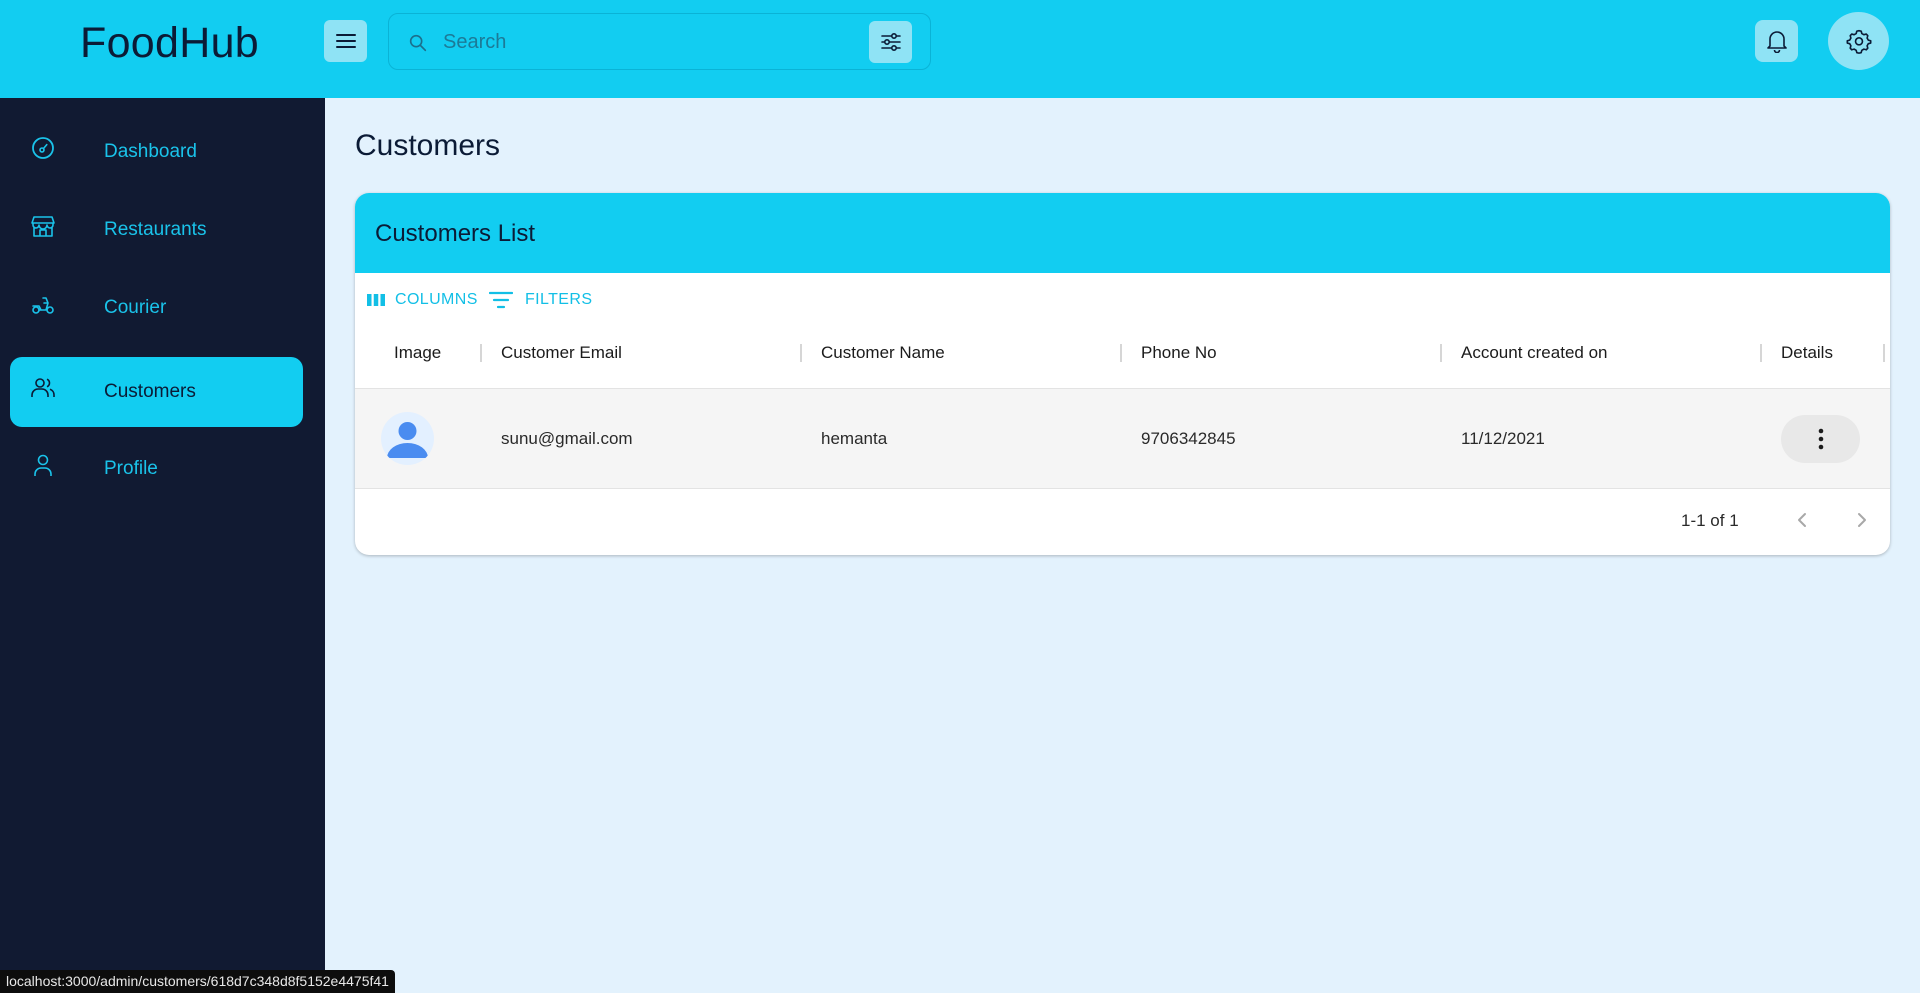  I want to click on scooter-icon, so click(43, 305).